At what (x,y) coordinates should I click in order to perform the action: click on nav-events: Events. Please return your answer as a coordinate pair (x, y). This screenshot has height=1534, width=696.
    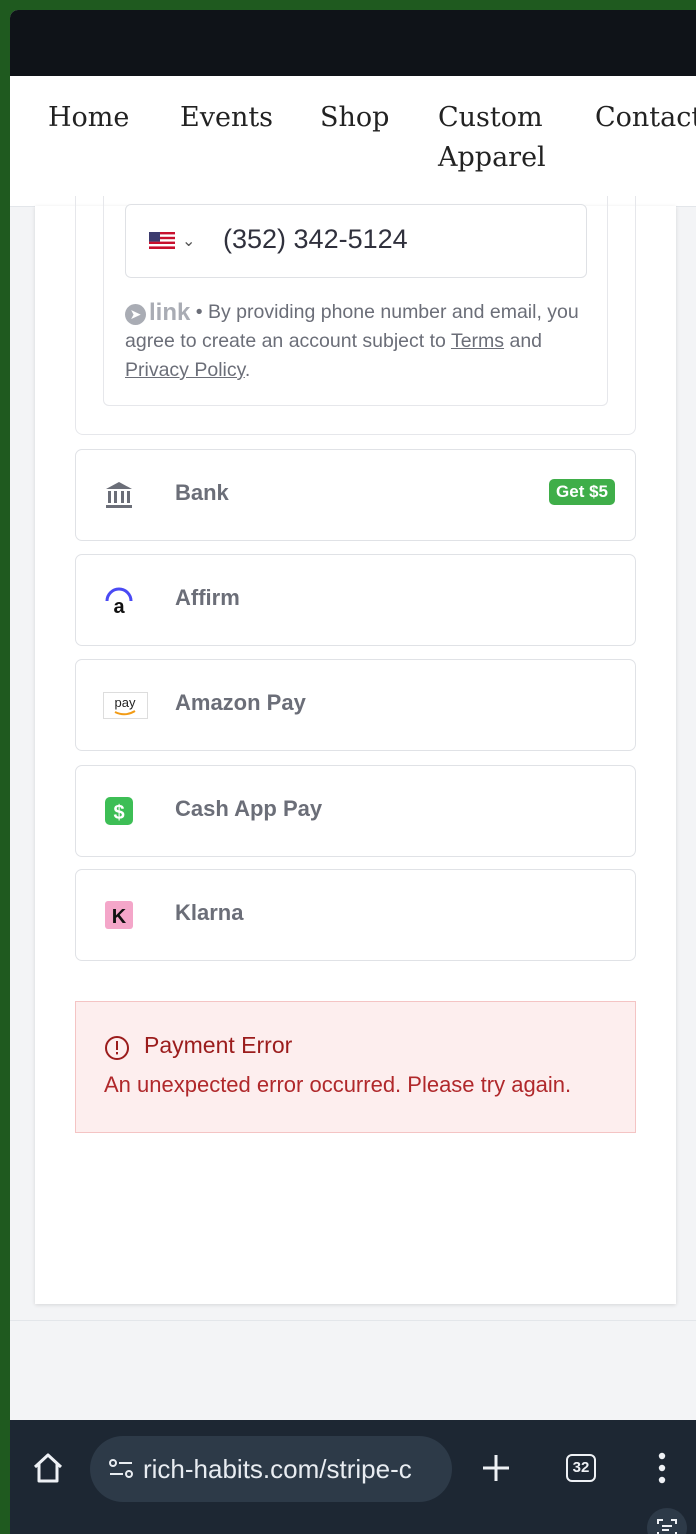
    Looking at the image, I should click on (226, 118).